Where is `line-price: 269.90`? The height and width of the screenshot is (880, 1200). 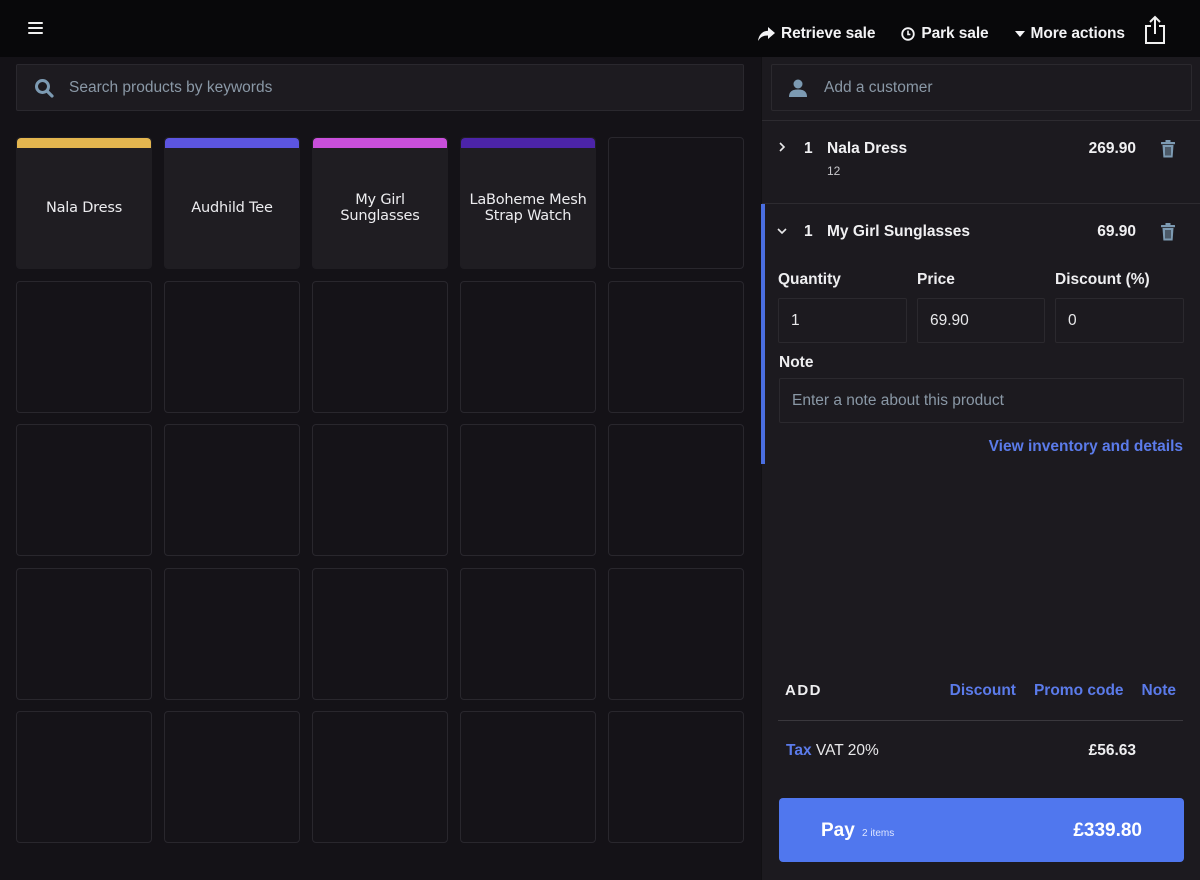
line-price: 269.90 is located at coordinates (1112, 148).